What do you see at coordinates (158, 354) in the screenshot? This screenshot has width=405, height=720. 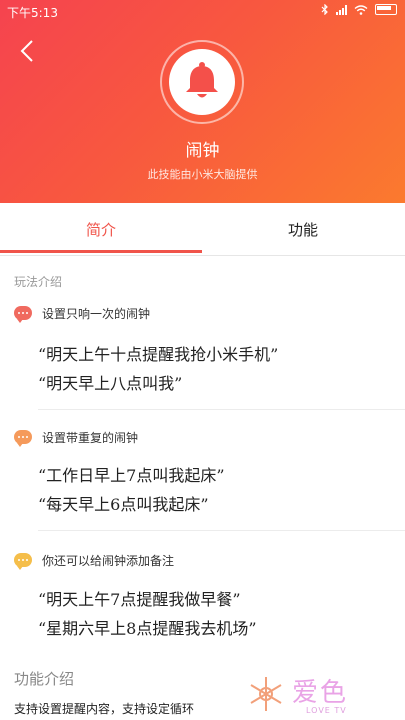 I see `example-utterance: “明天上午十点提醒我抢小米手机”` at bounding box center [158, 354].